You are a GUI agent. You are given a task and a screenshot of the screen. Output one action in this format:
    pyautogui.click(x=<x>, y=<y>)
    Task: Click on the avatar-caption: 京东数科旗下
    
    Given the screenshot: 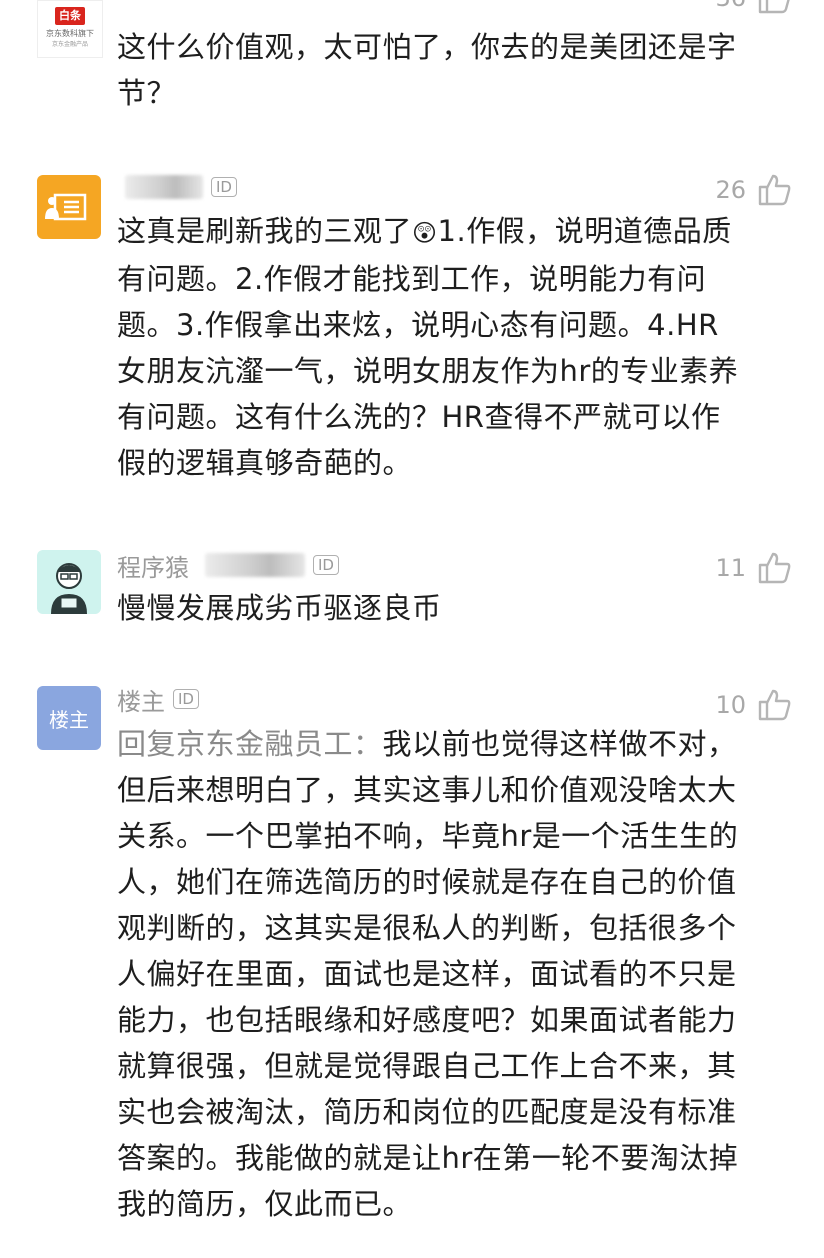 What is the action you would take?
    pyautogui.click(x=70, y=33)
    